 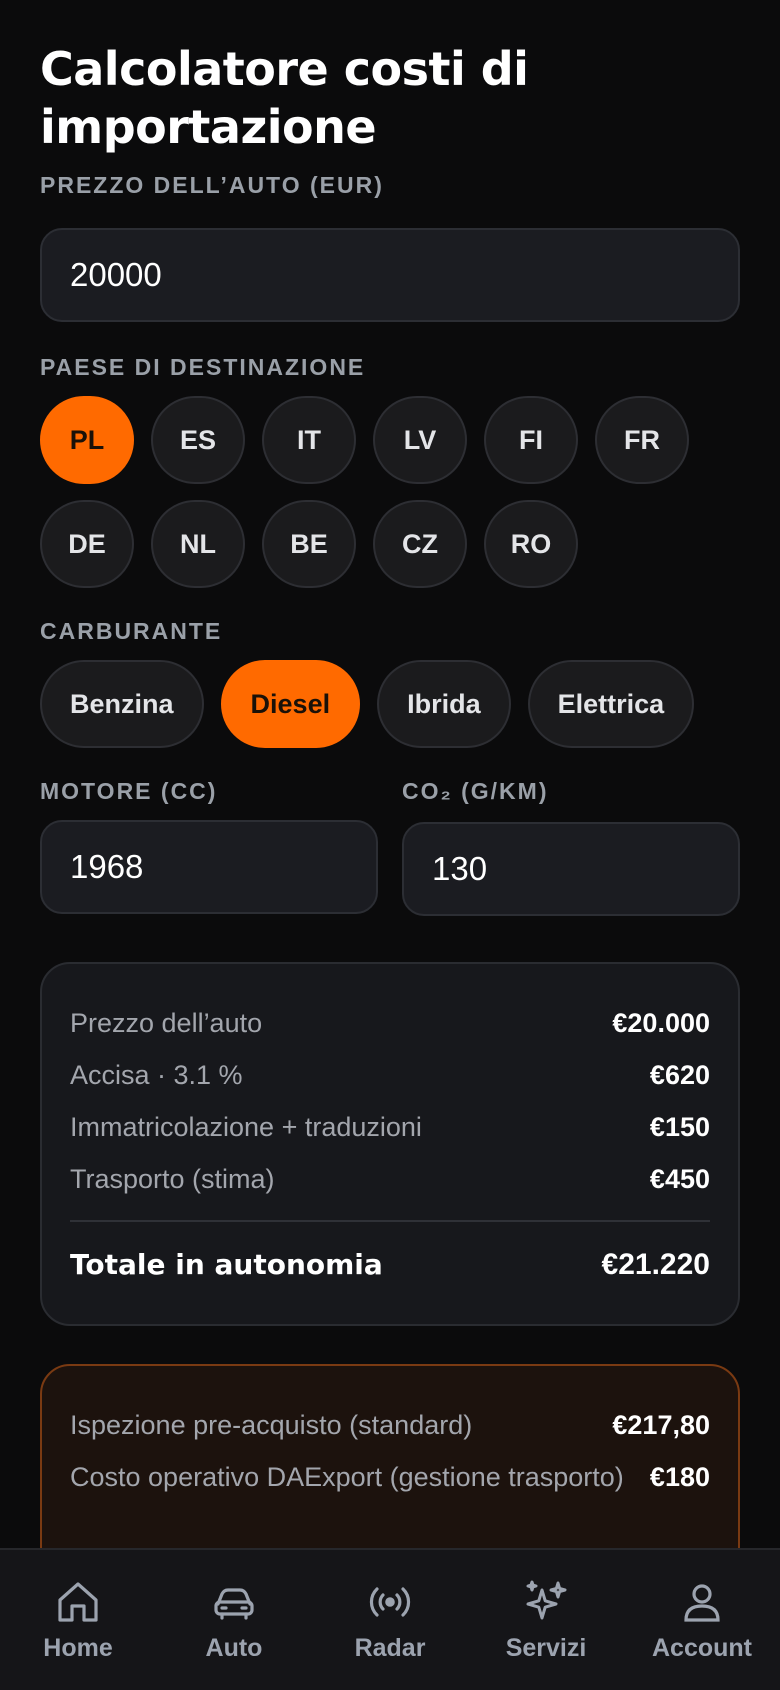 I want to click on co2-input: 130, so click(x=571, y=869).